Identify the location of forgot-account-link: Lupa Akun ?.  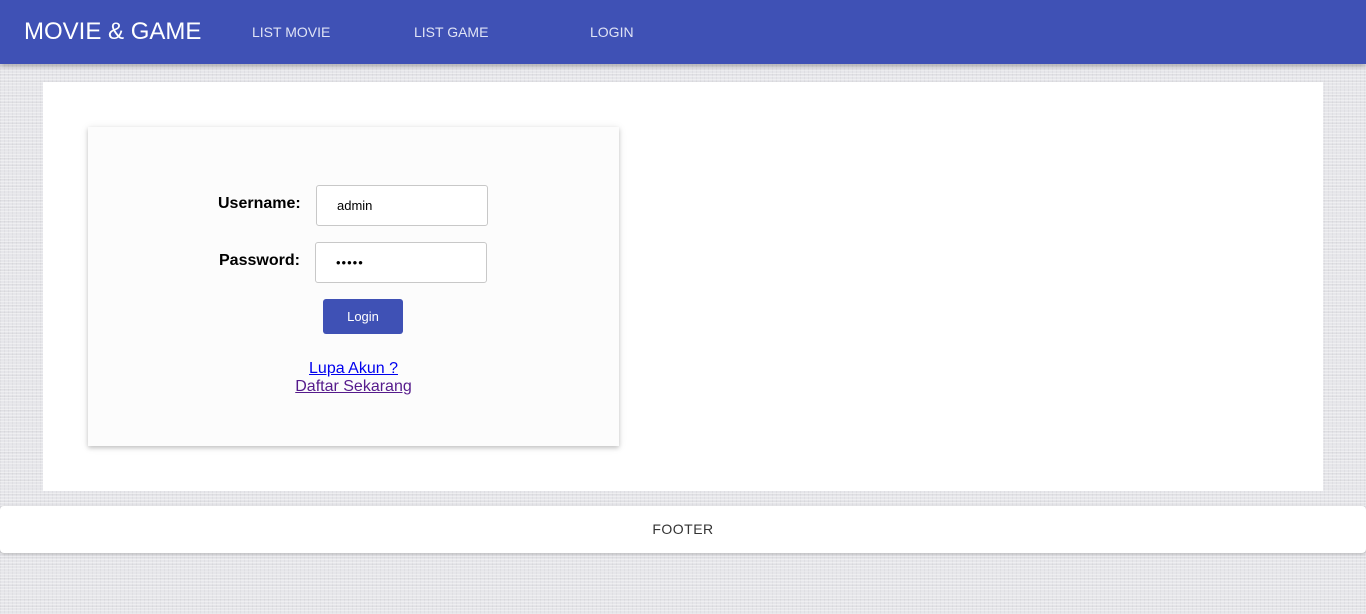
(353, 369).